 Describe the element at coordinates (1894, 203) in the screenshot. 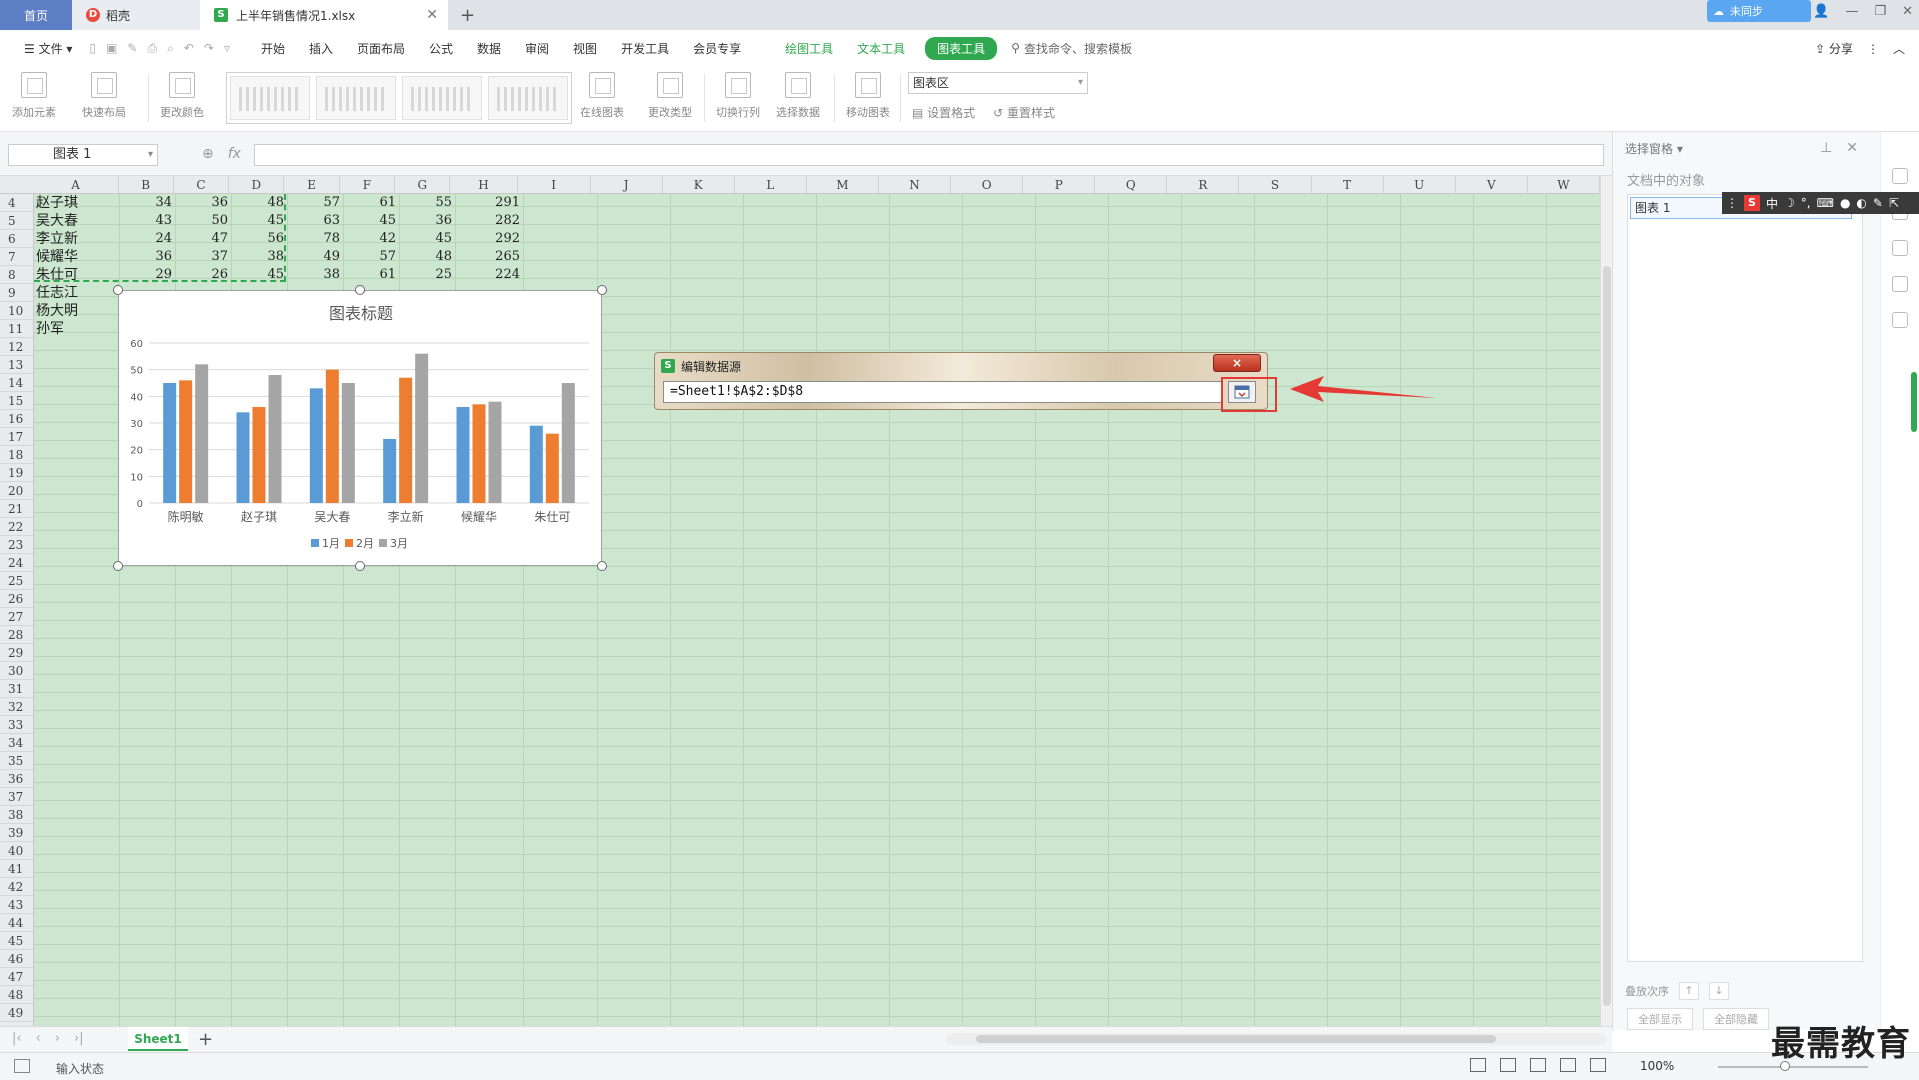

I see `external-icon: ⇱` at that location.